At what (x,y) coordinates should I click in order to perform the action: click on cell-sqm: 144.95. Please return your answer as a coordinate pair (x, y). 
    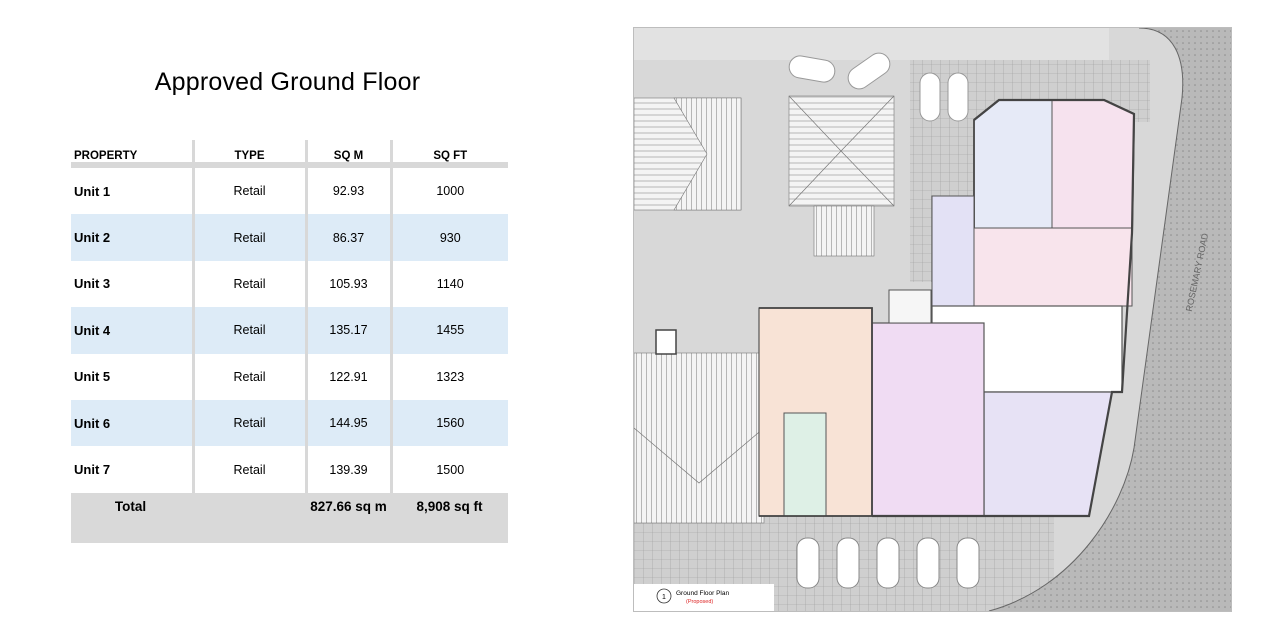
    Looking at the image, I should click on (349, 423).